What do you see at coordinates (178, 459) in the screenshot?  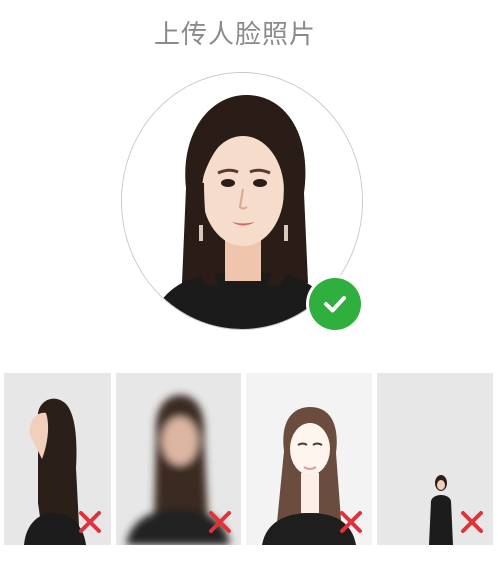 I see `blurry-example` at bounding box center [178, 459].